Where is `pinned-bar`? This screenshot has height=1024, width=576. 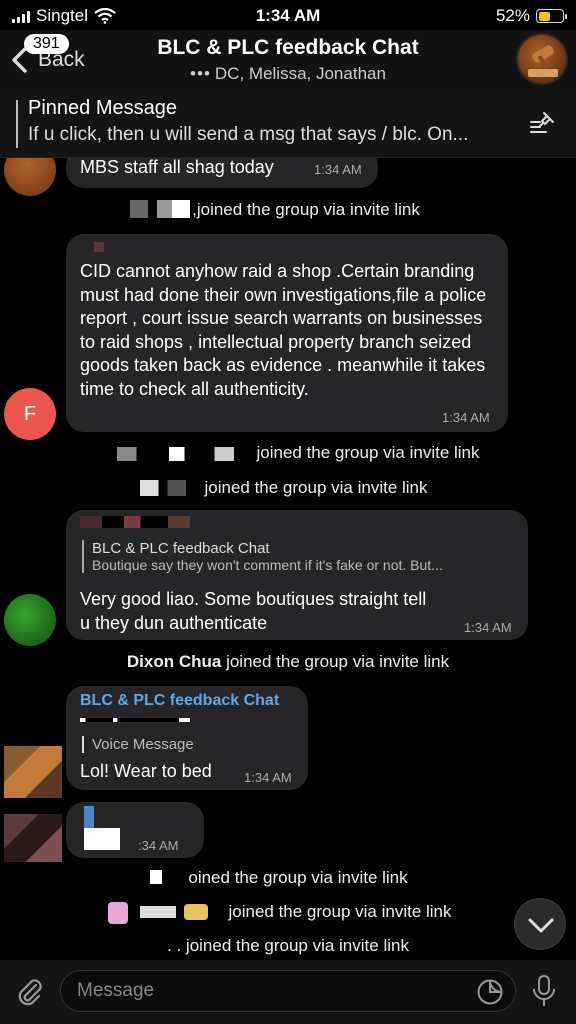
pinned-bar is located at coordinates (17, 124).